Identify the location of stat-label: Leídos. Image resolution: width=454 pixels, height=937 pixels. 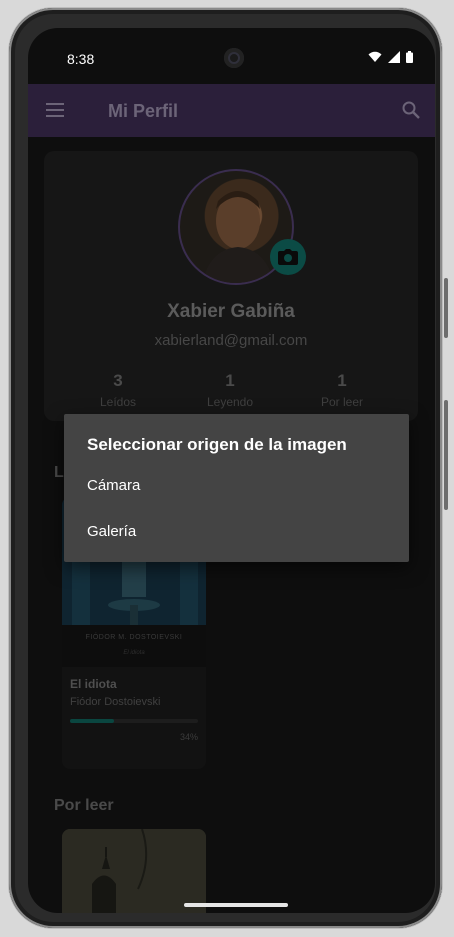
(118, 402).